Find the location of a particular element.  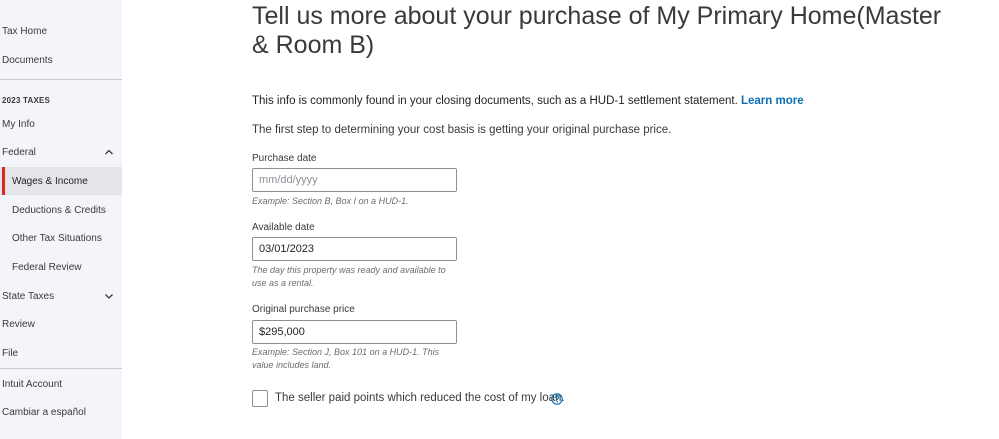

sidebar-item-label: Federal Review is located at coordinates (47, 267).